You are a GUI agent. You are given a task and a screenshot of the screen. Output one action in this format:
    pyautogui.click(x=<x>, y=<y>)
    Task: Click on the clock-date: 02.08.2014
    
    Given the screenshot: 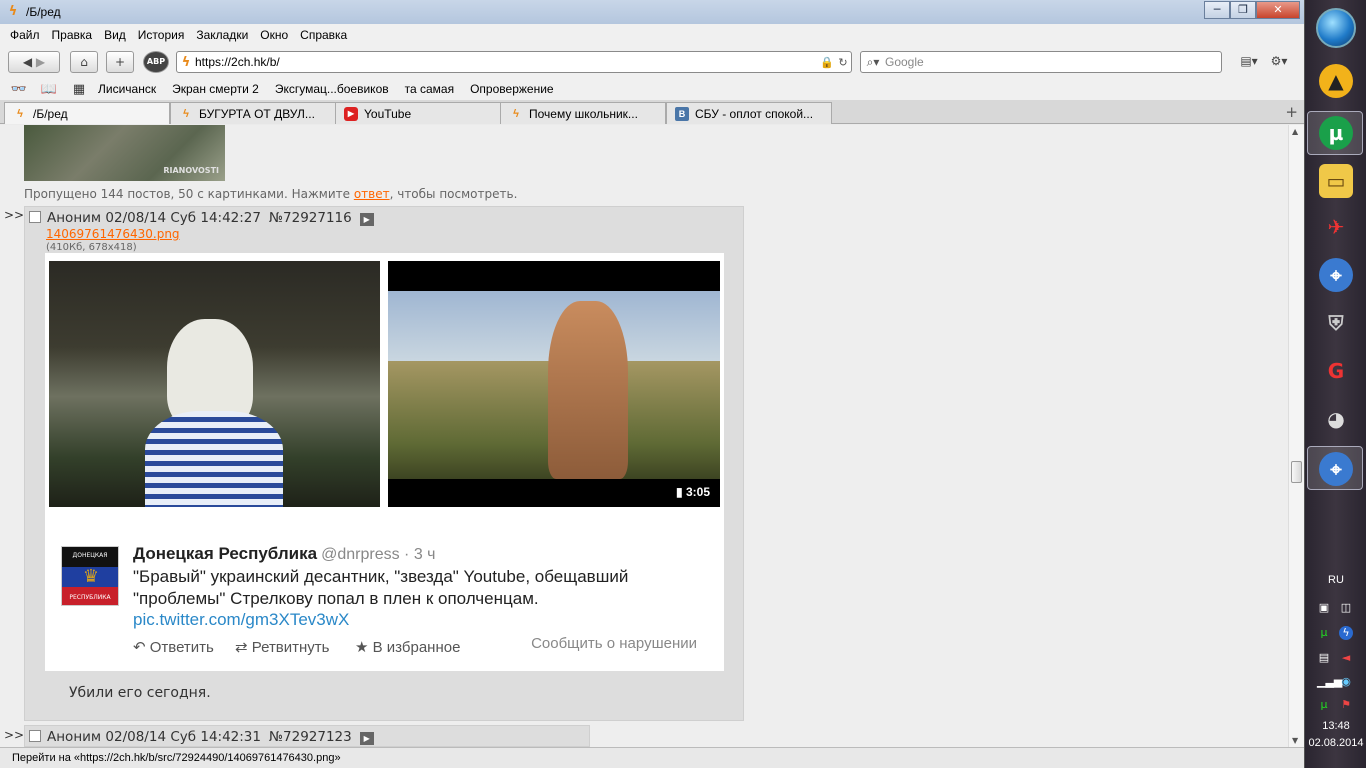 What is the action you would take?
    pyautogui.click(x=1335, y=743)
    